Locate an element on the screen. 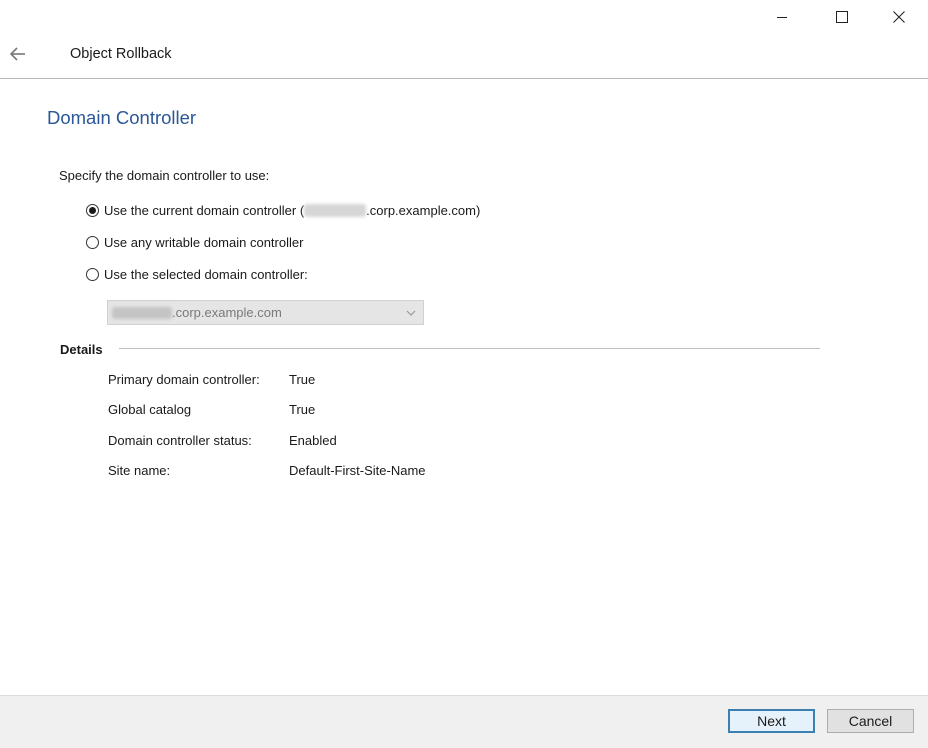 The width and height of the screenshot is (928, 748). detail-label-site-name: Site name: is located at coordinates (139, 470).